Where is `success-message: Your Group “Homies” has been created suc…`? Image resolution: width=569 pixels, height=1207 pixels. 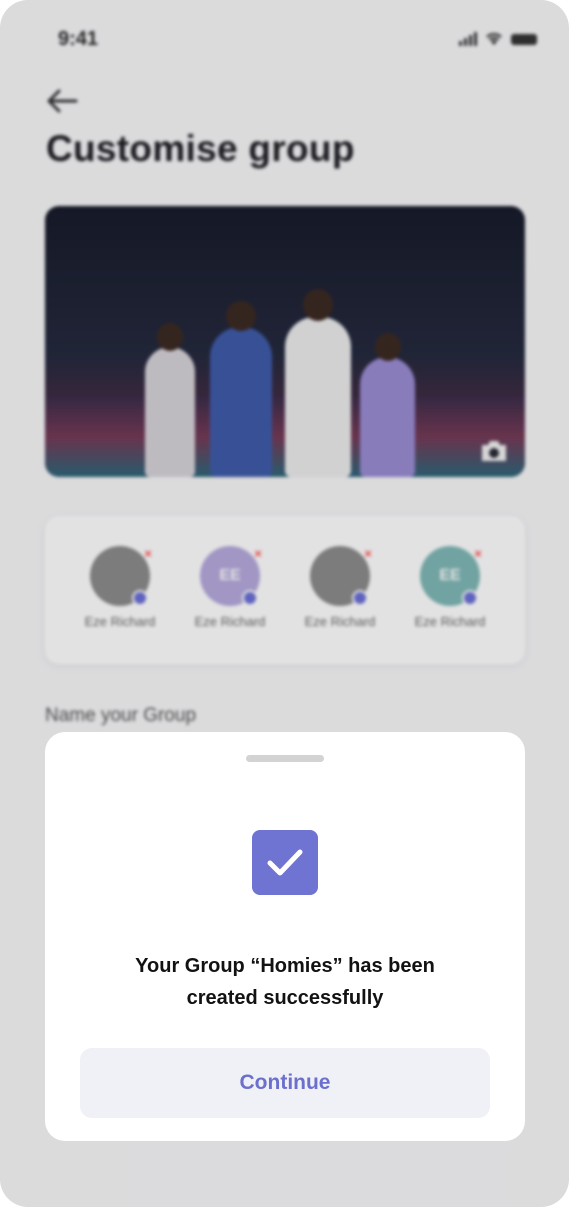
success-message: Your Group “Homies” has been created suc… is located at coordinates (285, 982).